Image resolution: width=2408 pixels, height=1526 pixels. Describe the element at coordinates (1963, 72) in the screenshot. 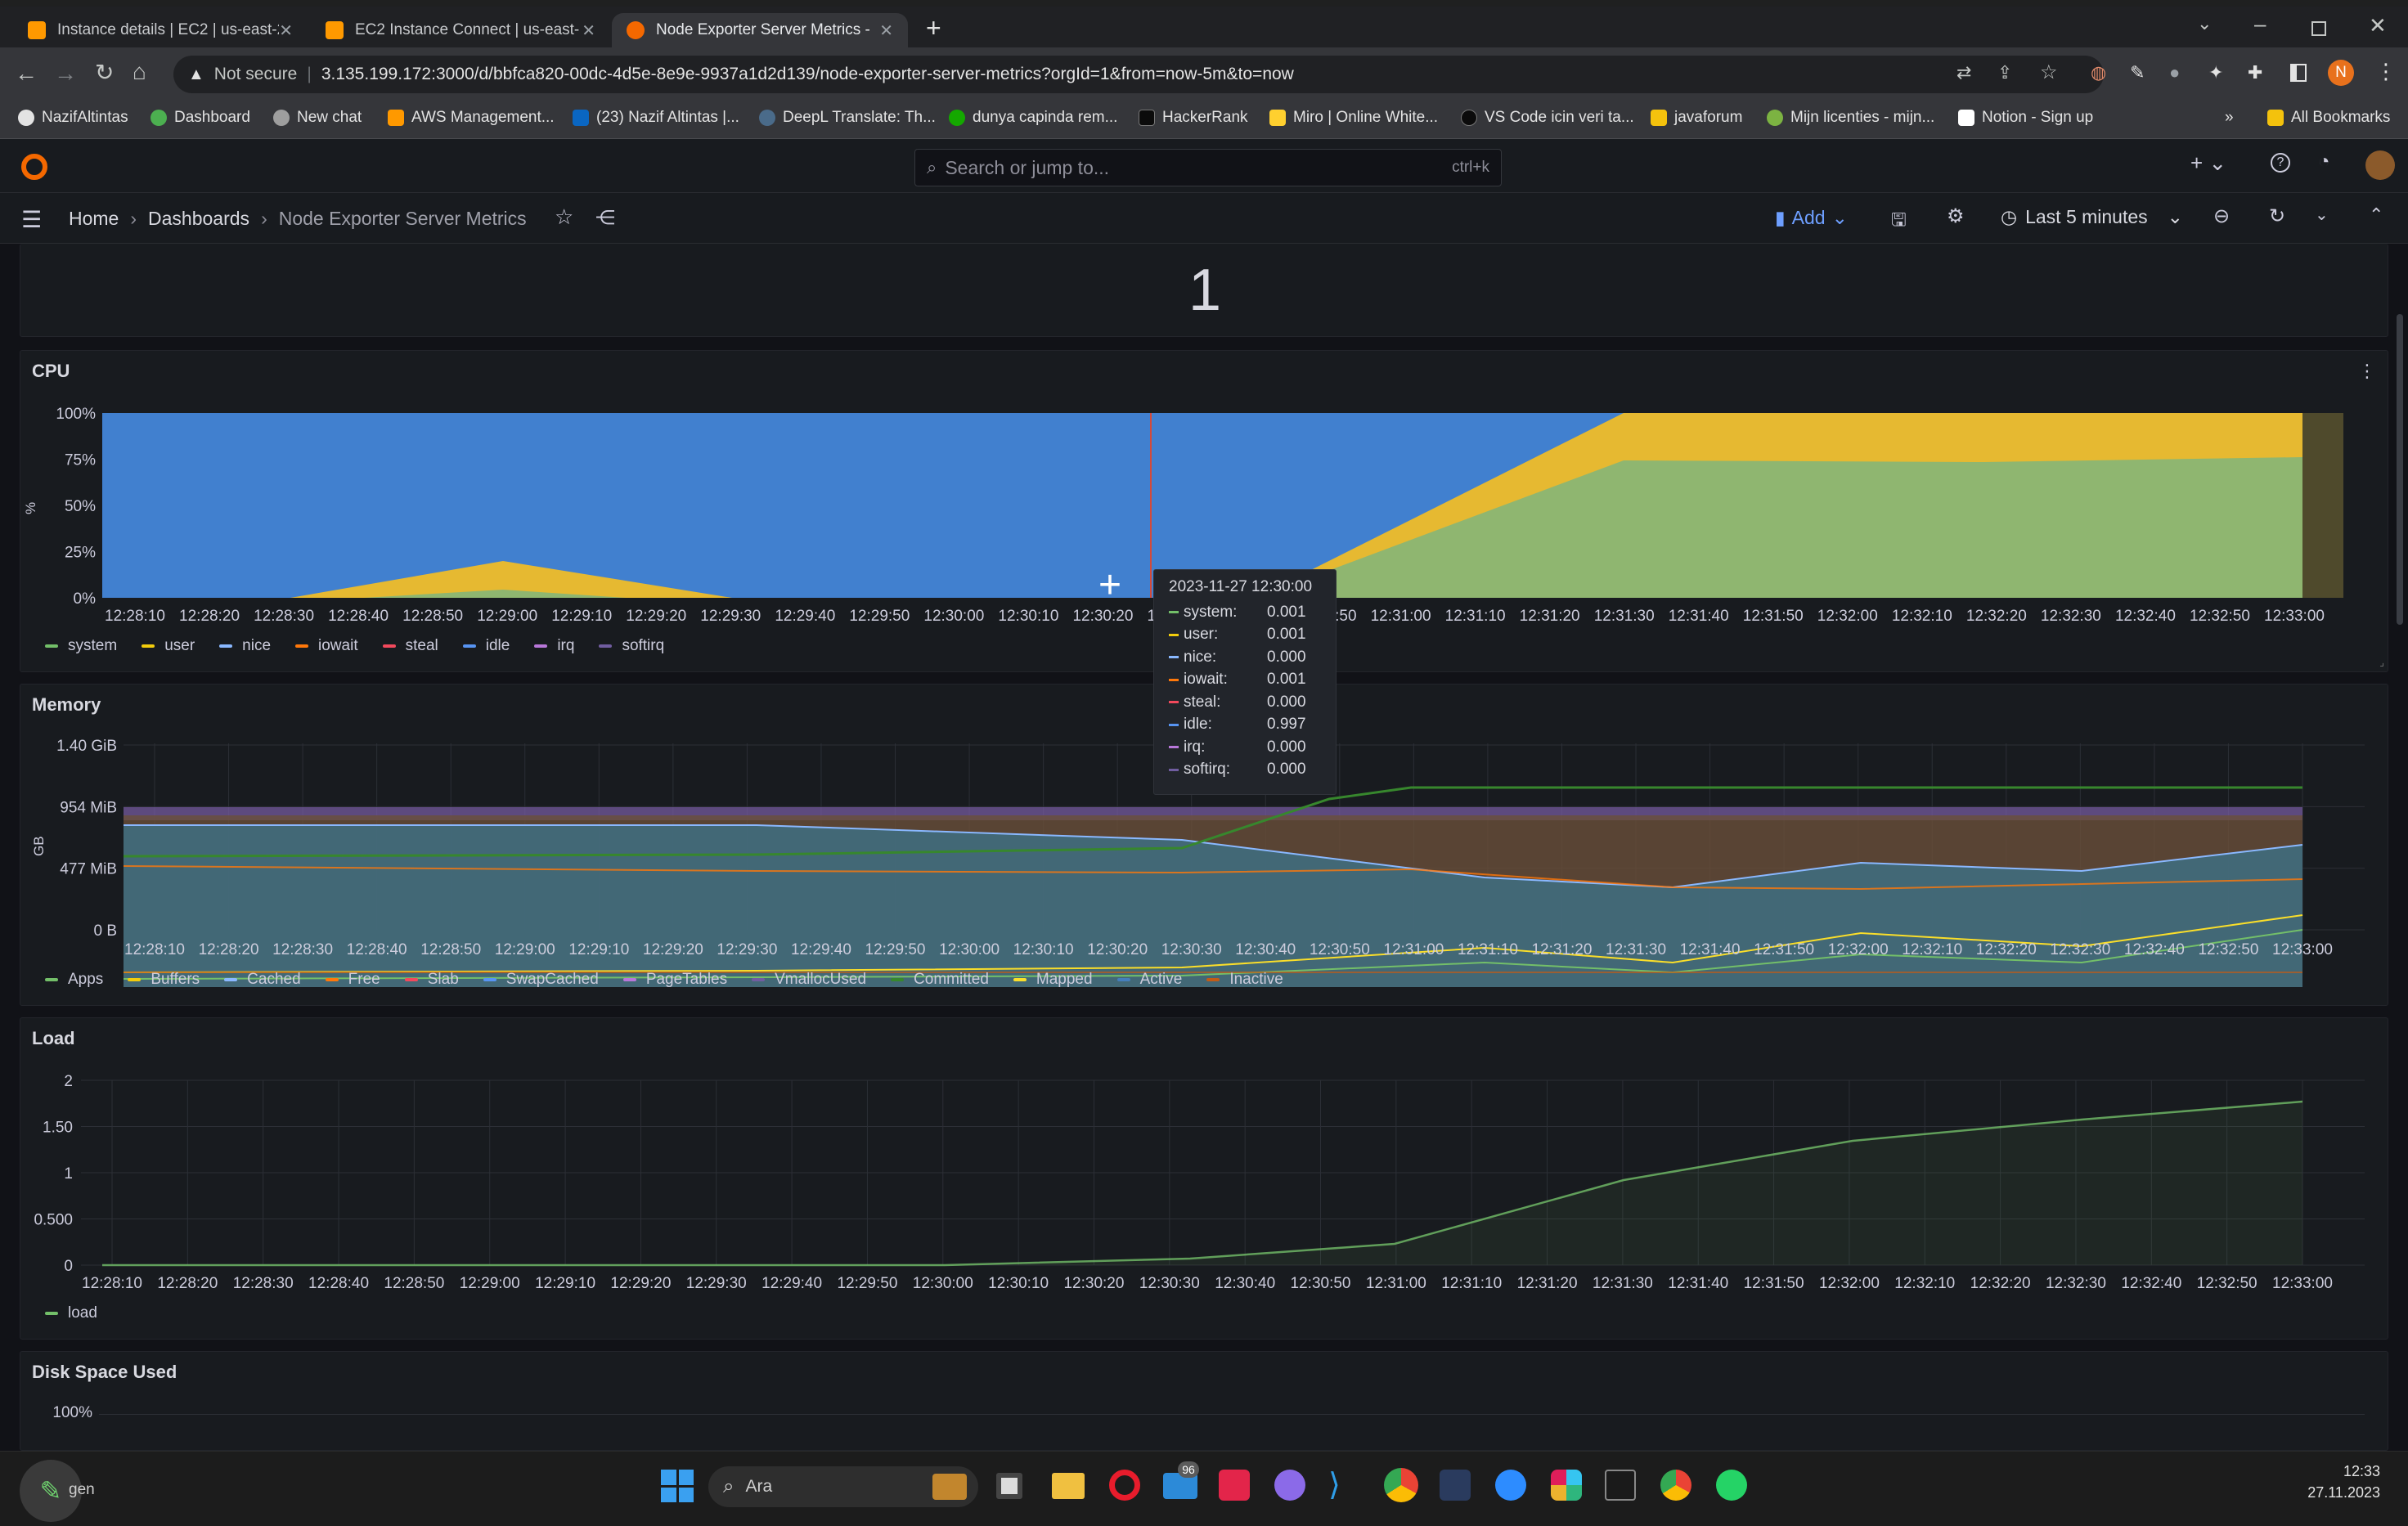

I see `translate-icon: ⇄` at that location.